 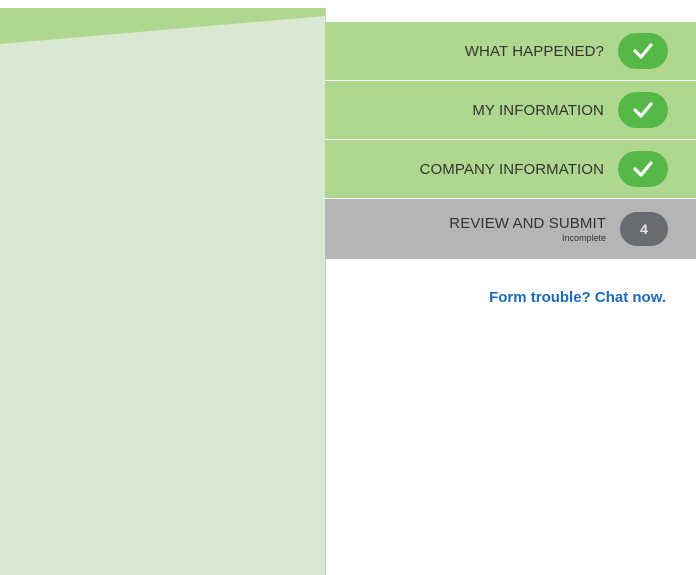 I want to click on step-what-happened: WHAT HAPPENED?, so click(x=510, y=51).